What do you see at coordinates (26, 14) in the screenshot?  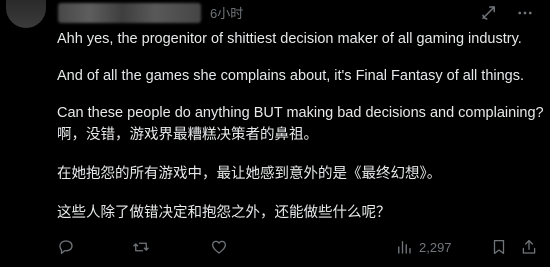 I see `avatar` at bounding box center [26, 14].